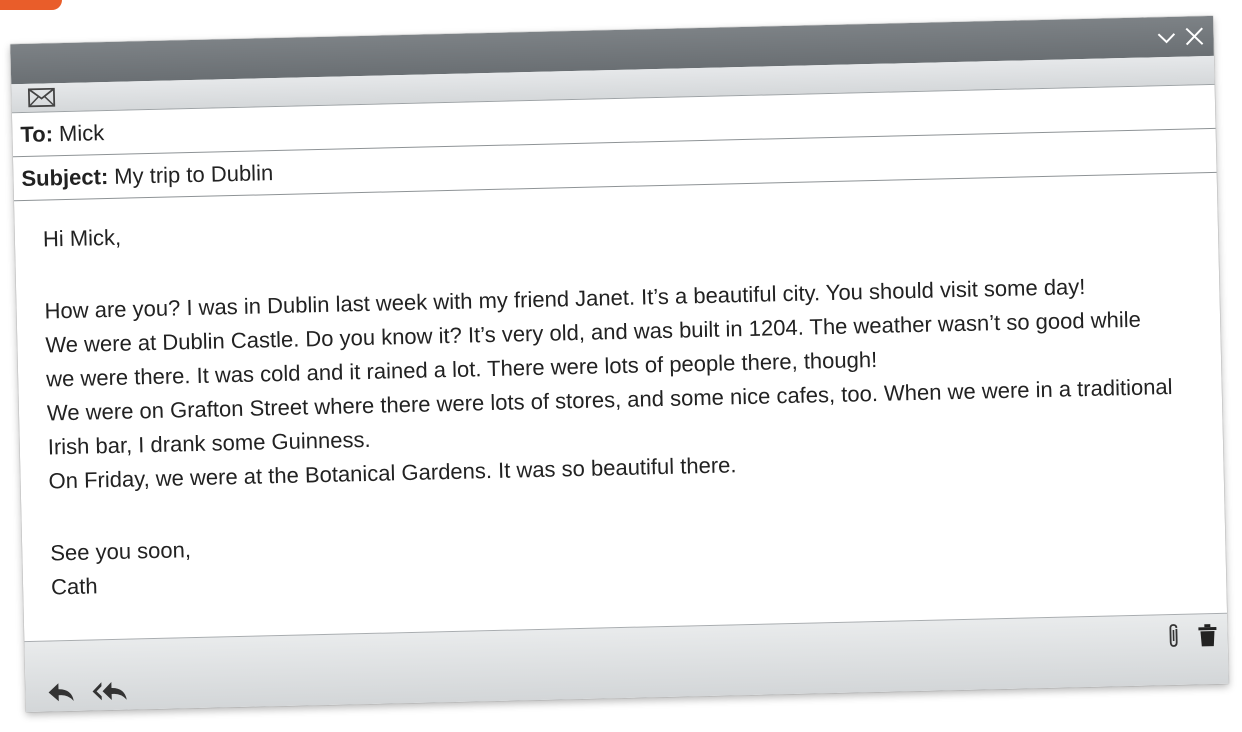  Describe the element at coordinates (1166, 37) in the screenshot. I see `chevron-down-icon` at that location.